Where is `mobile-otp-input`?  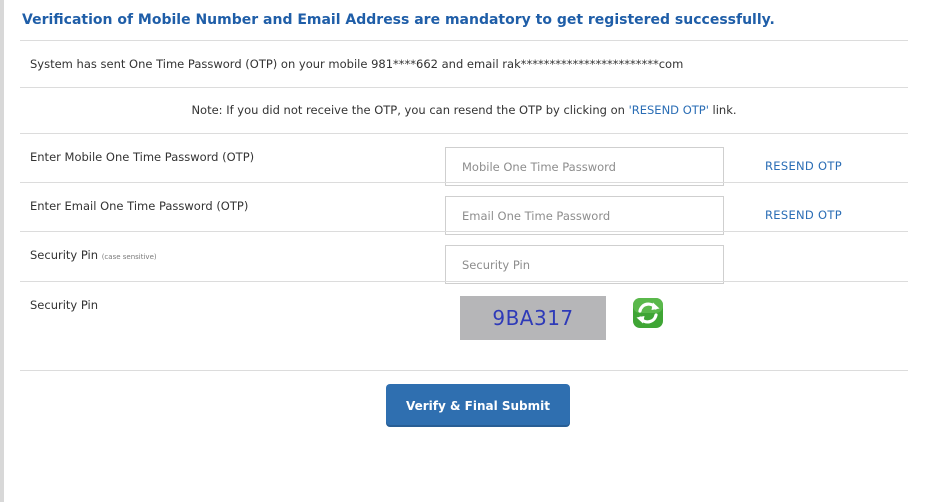
mobile-otp-input is located at coordinates (584, 166).